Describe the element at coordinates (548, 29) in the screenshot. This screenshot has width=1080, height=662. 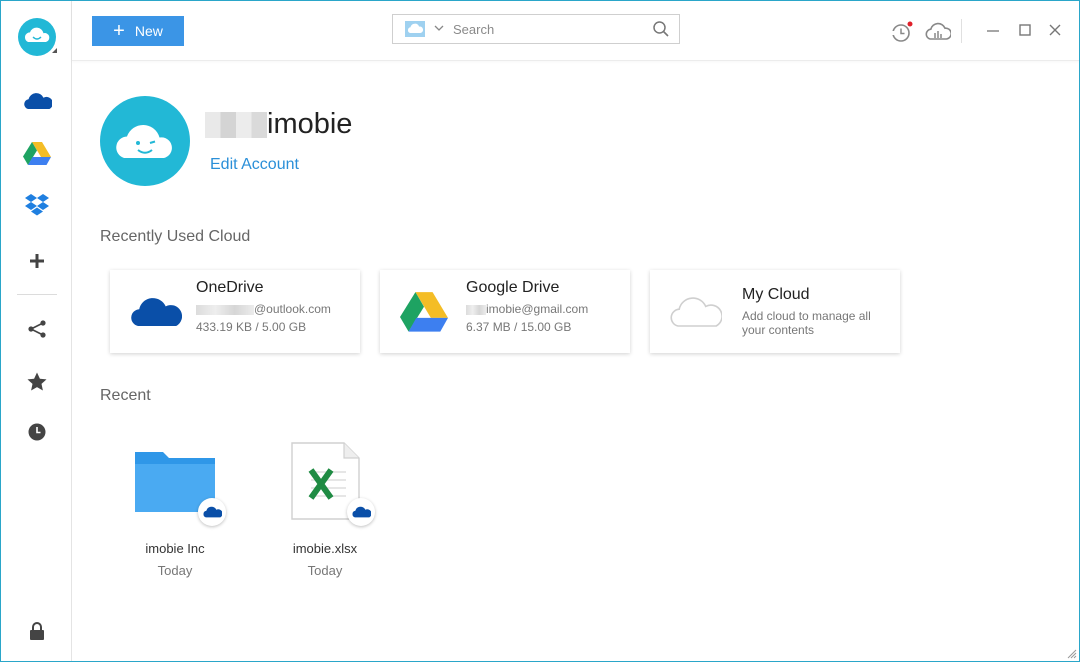
I see `search-input` at that location.